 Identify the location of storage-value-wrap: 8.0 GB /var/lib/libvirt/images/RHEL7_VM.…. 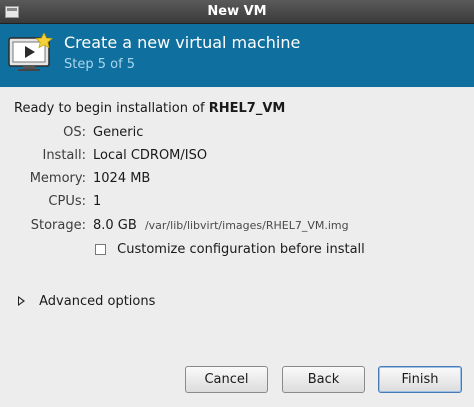
(221, 225).